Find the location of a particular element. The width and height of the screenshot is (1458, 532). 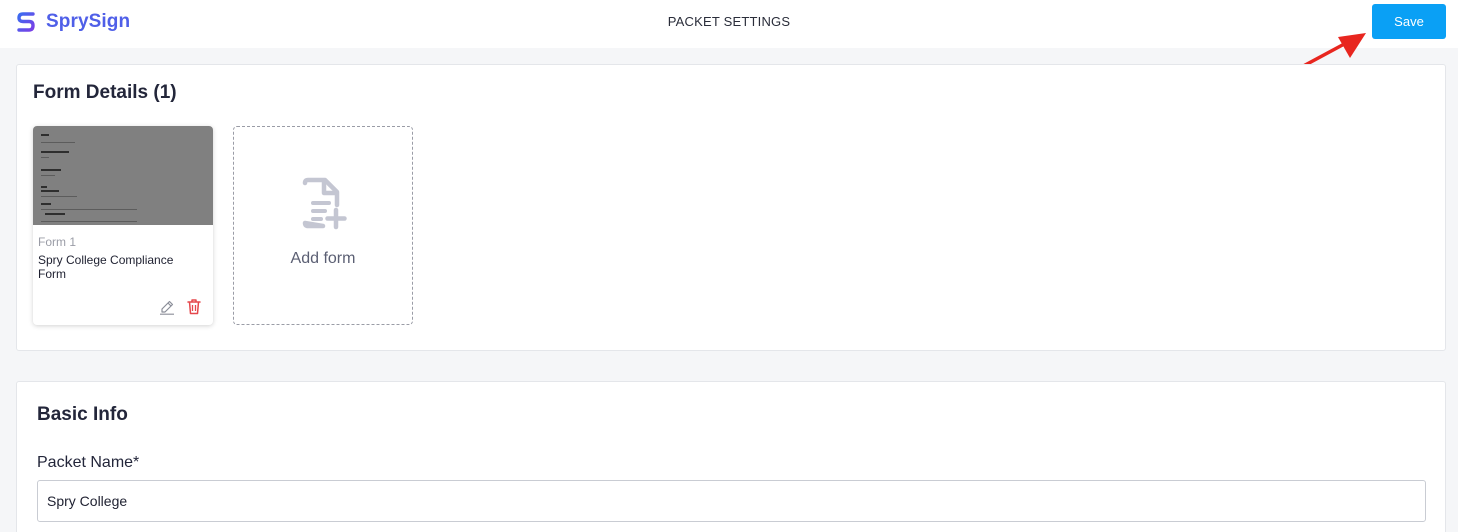

add-form-label: Add form is located at coordinates (323, 258).